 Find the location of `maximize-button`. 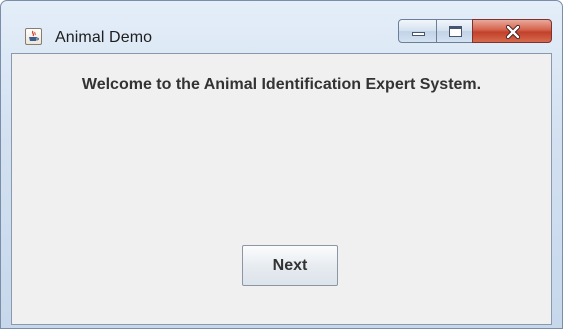

maximize-button is located at coordinates (454, 31).